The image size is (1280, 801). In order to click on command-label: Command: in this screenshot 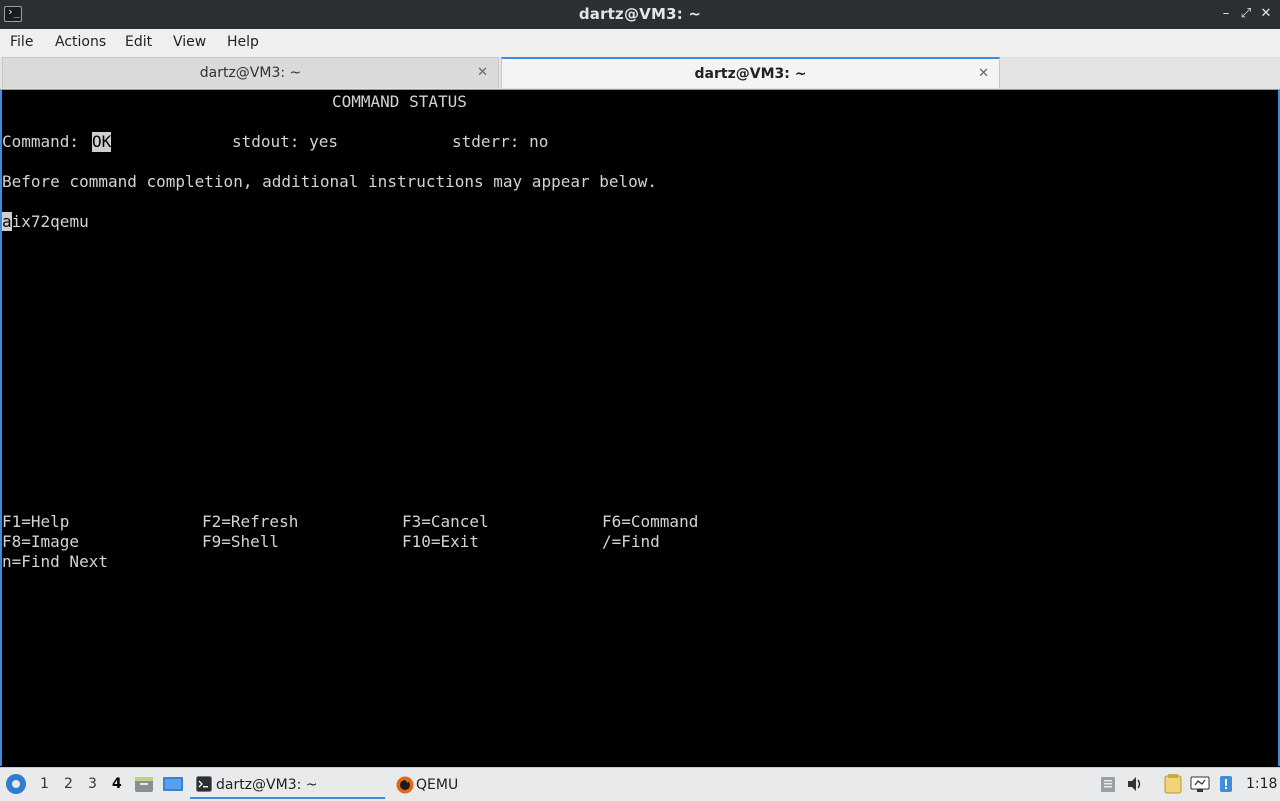, I will do `click(41, 141)`.